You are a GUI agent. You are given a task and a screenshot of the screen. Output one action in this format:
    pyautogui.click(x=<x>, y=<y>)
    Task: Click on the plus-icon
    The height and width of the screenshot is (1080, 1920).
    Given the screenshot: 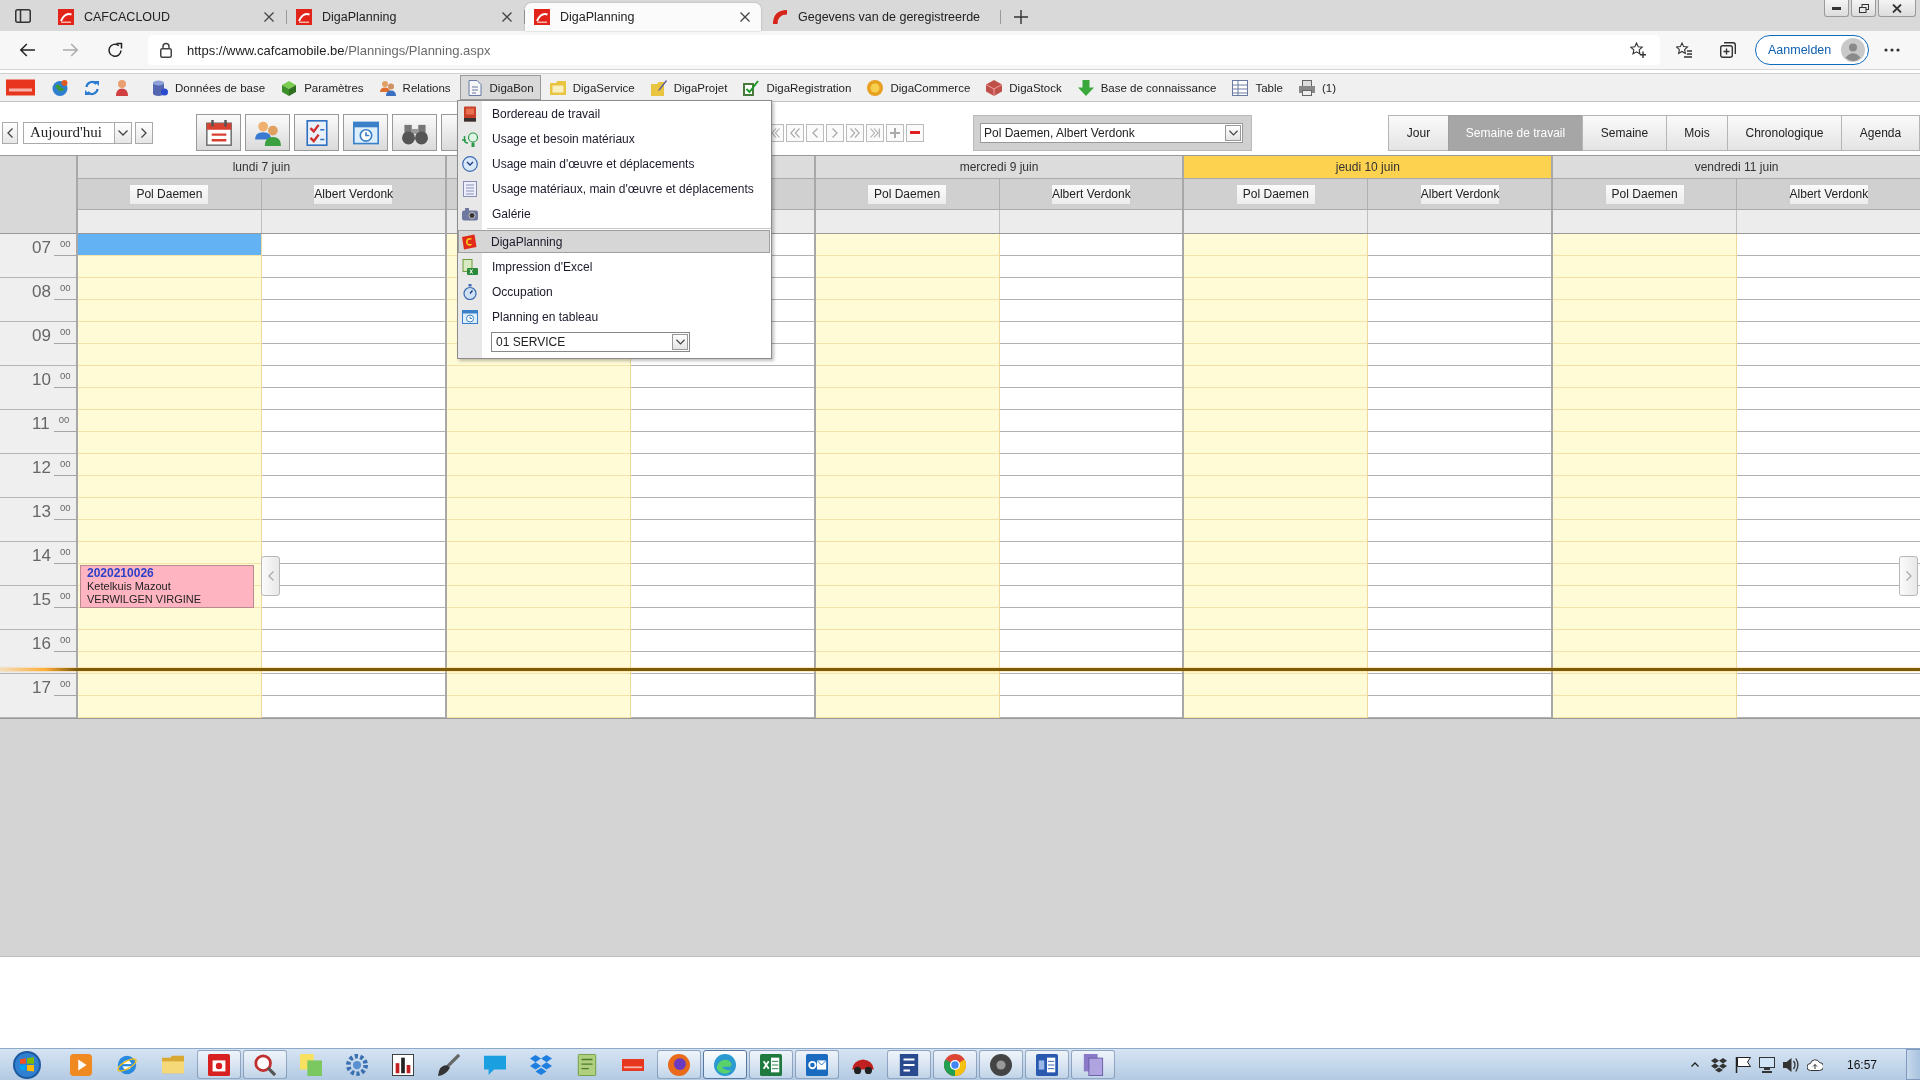 What is the action you would take?
    pyautogui.click(x=895, y=132)
    